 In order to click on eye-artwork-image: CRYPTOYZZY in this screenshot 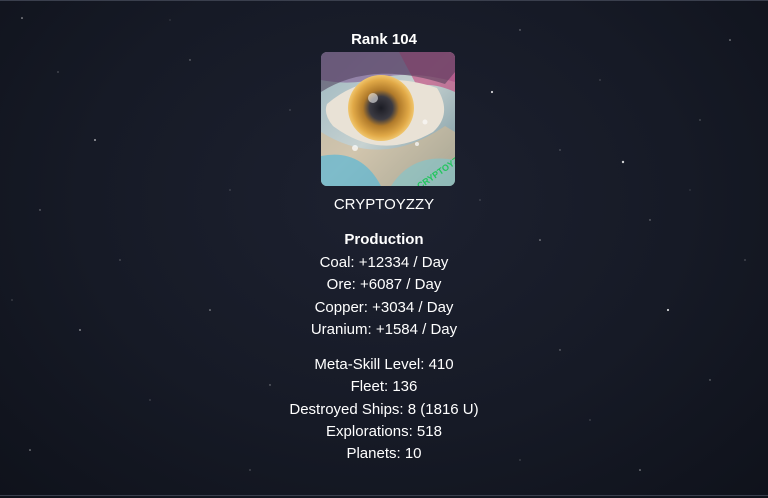, I will do `click(388, 119)`.